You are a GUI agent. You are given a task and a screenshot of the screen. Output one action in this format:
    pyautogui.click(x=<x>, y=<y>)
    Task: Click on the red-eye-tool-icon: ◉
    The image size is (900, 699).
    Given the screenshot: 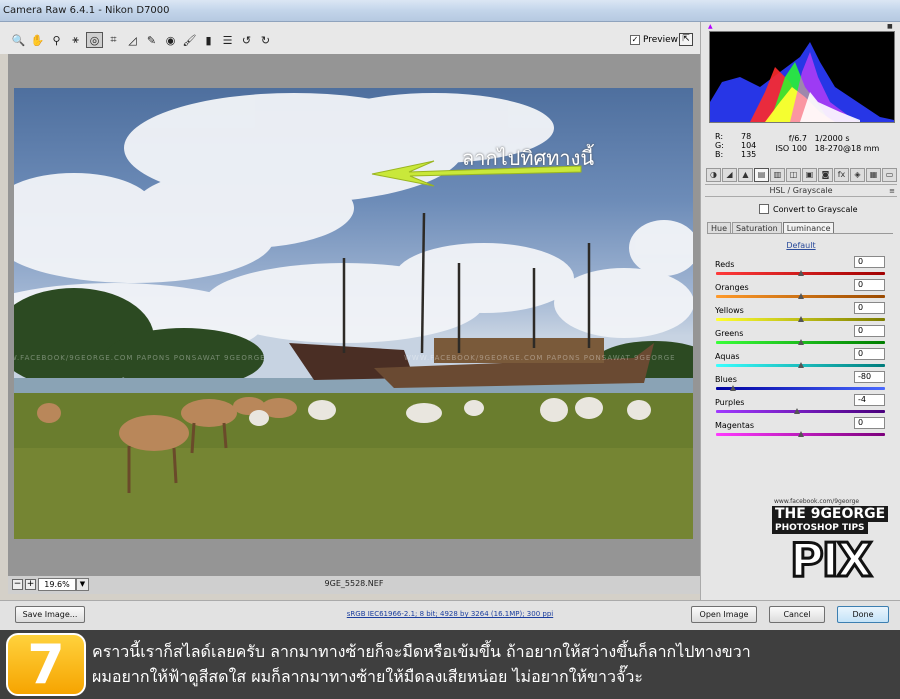 What is the action you would take?
    pyautogui.click(x=170, y=40)
    